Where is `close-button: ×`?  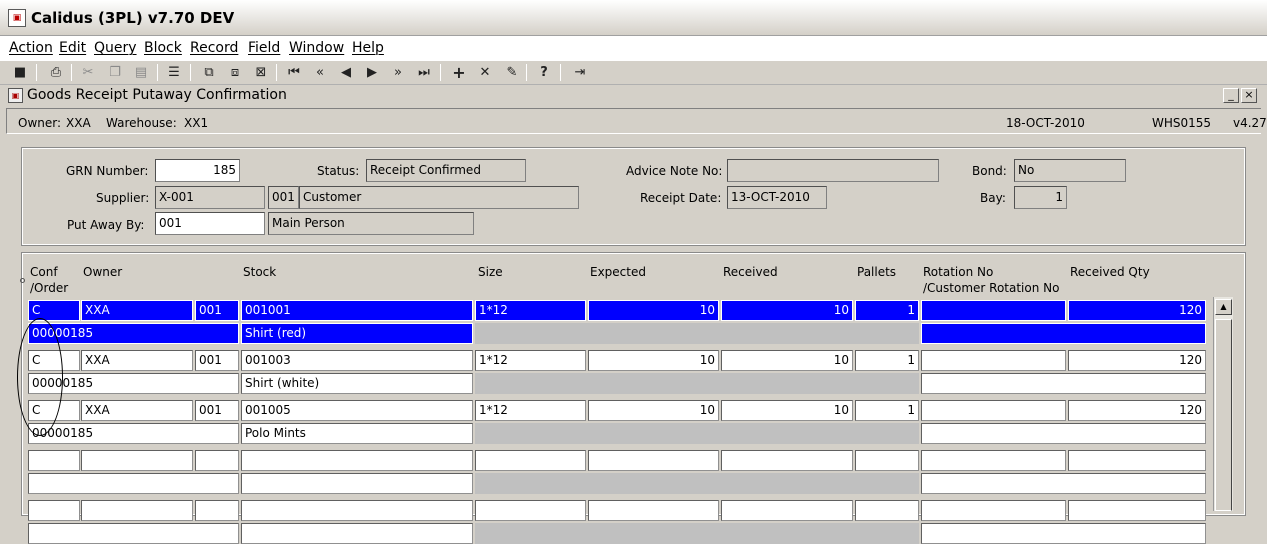 close-button: × is located at coordinates (1249, 95).